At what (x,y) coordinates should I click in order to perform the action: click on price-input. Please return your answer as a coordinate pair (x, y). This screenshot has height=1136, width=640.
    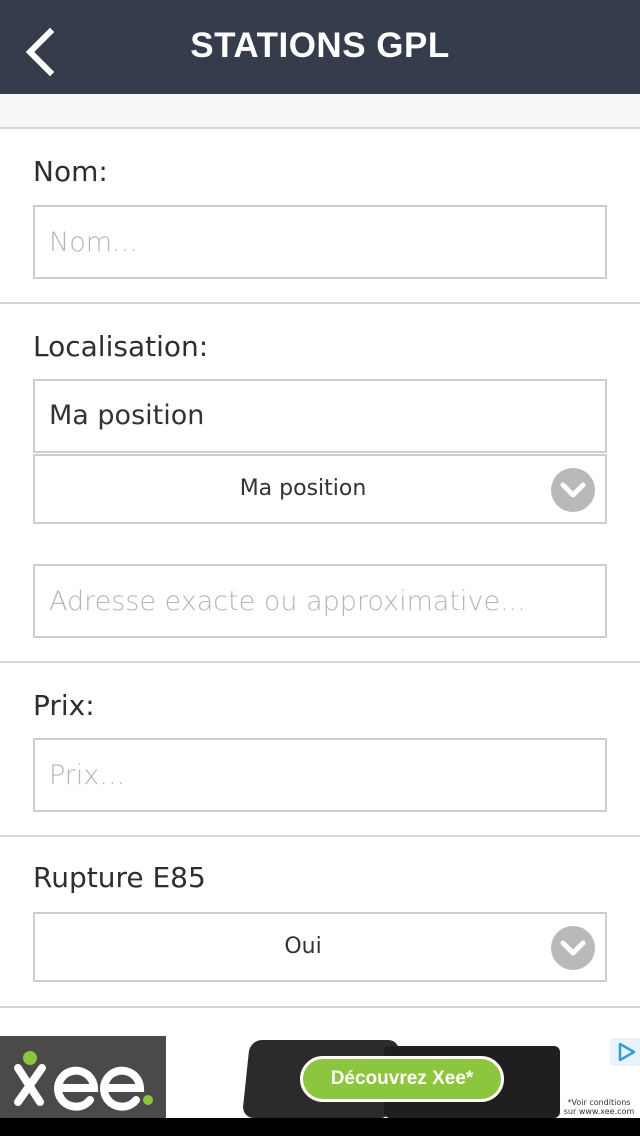
    Looking at the image, I should click on (320, 775).